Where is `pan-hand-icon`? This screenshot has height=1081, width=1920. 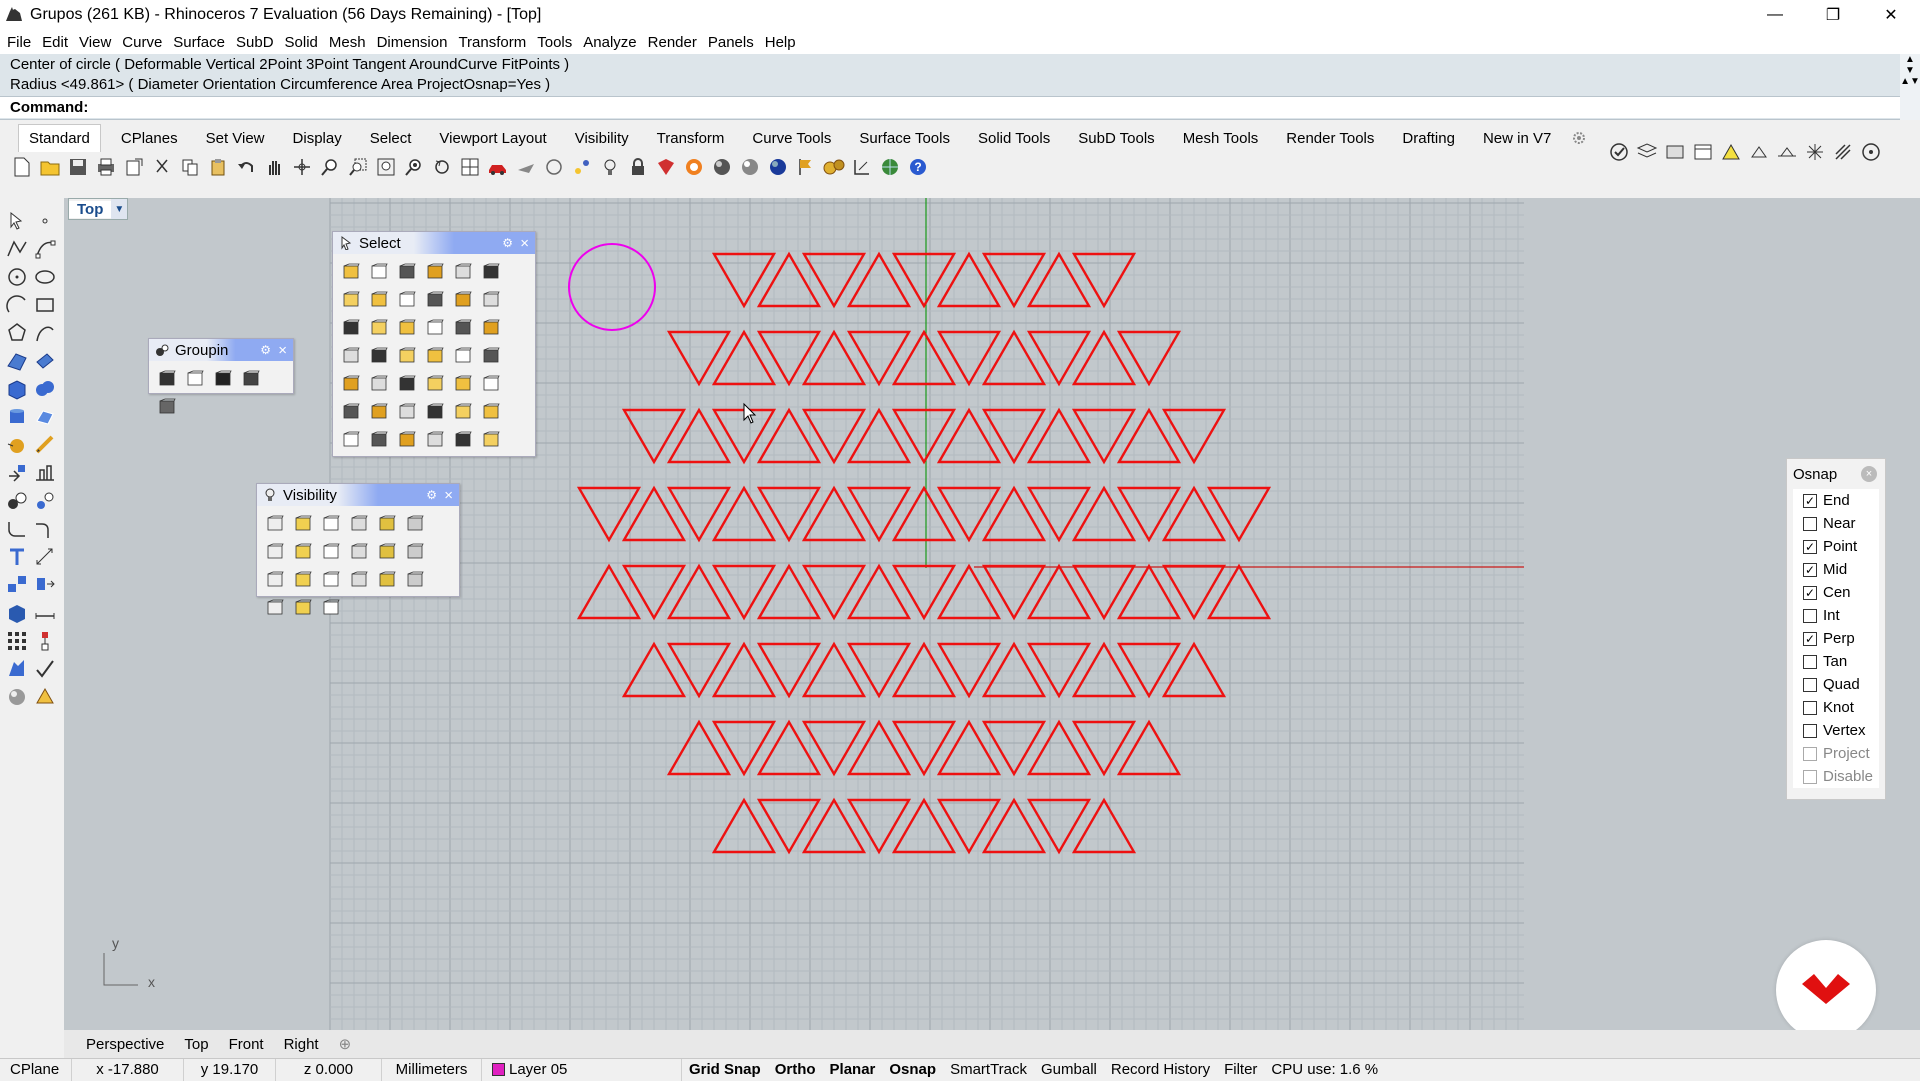
pan-hand-icon is located at coordinates (274, 167).